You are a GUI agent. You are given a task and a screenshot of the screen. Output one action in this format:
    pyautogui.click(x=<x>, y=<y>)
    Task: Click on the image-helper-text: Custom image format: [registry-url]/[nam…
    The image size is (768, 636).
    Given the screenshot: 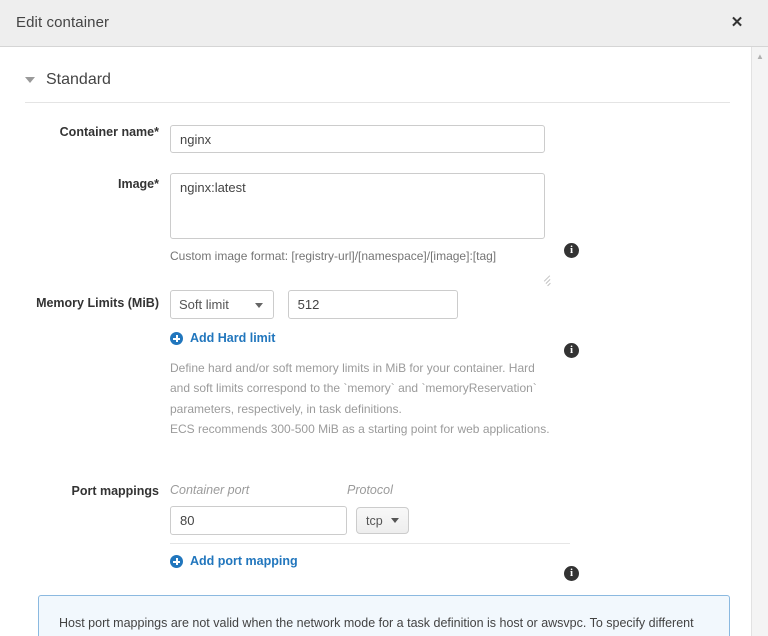 What is the action you would take?
    pyautogui.click(x=333, y=256)
    